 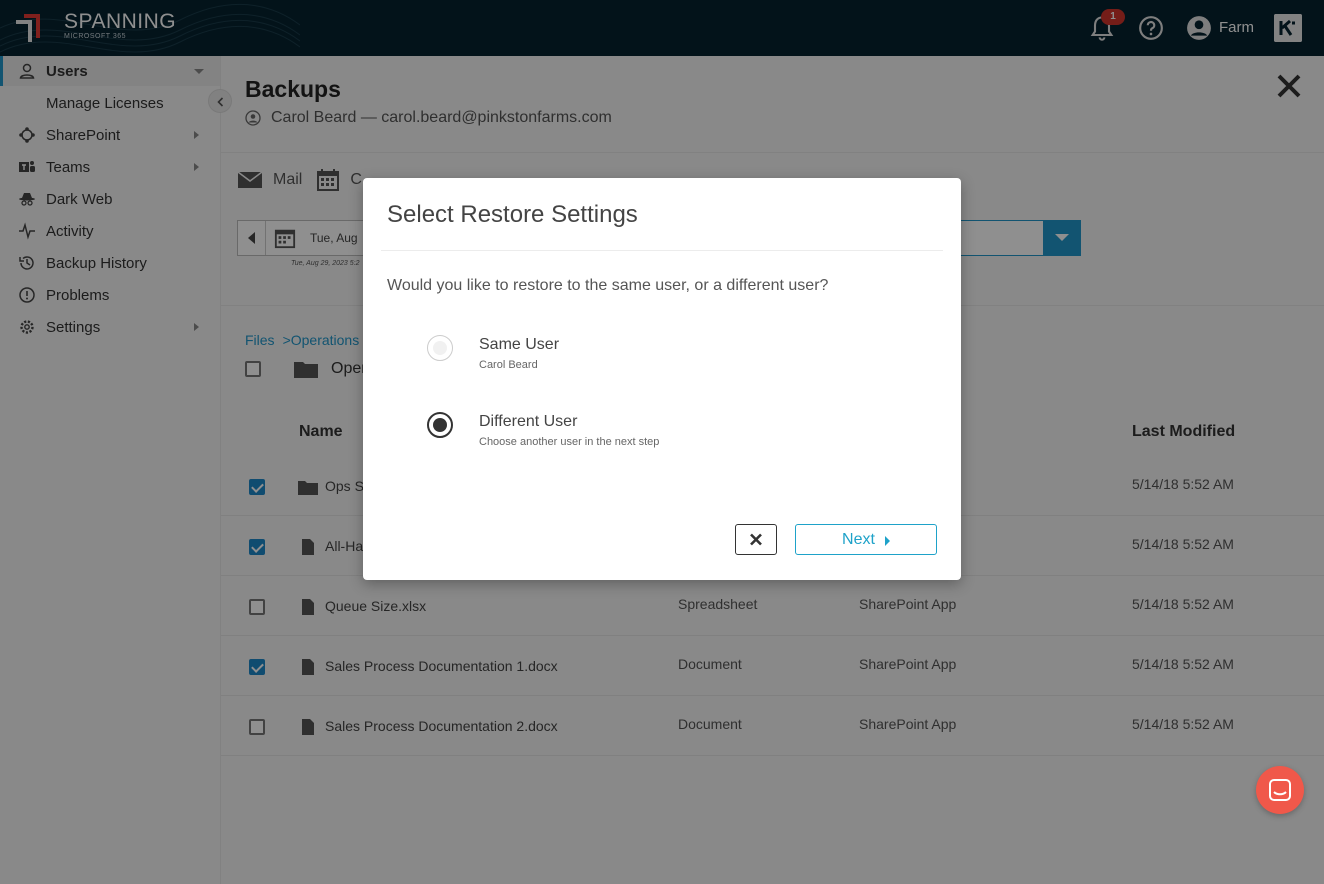 What do you see at coordinates (508, 365) in the screenshot?
I see `same-user-subtitle: Carol Beard` at bounding box center [508, 365].